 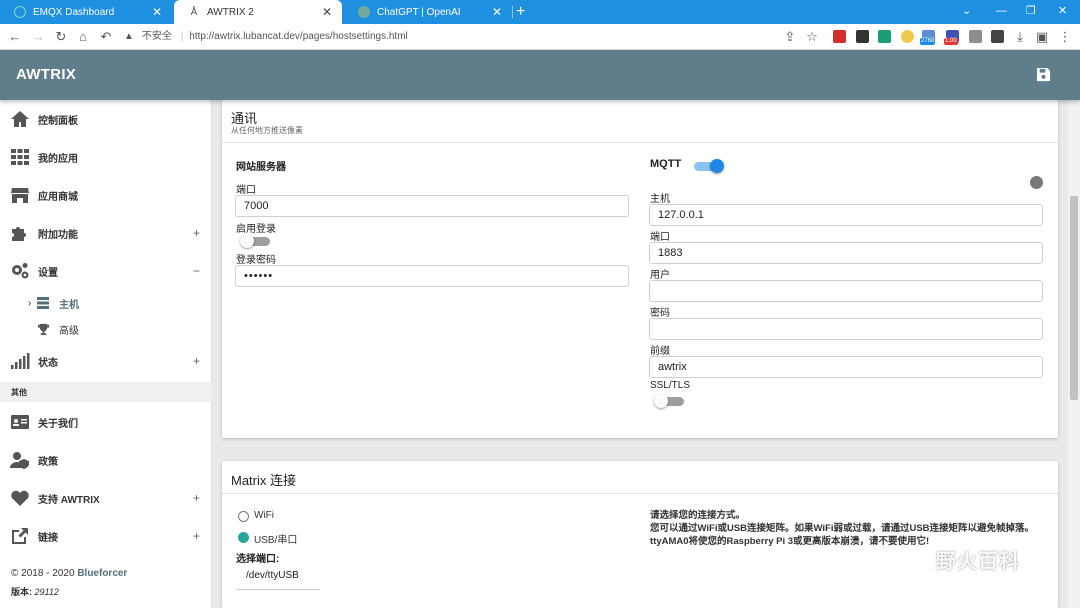 I want to click on footer-version: 版本: 29112, so click(x=35, y=591).